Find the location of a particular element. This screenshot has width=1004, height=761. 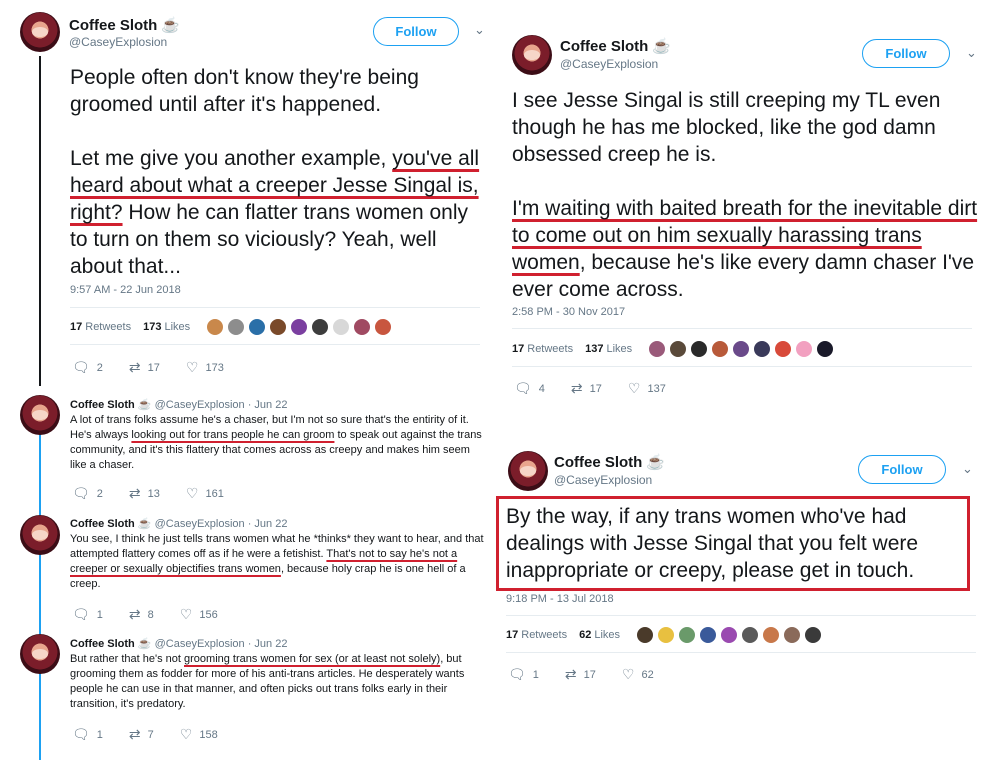

like-button: ♡ 137 is located at coordinates (647, 388).